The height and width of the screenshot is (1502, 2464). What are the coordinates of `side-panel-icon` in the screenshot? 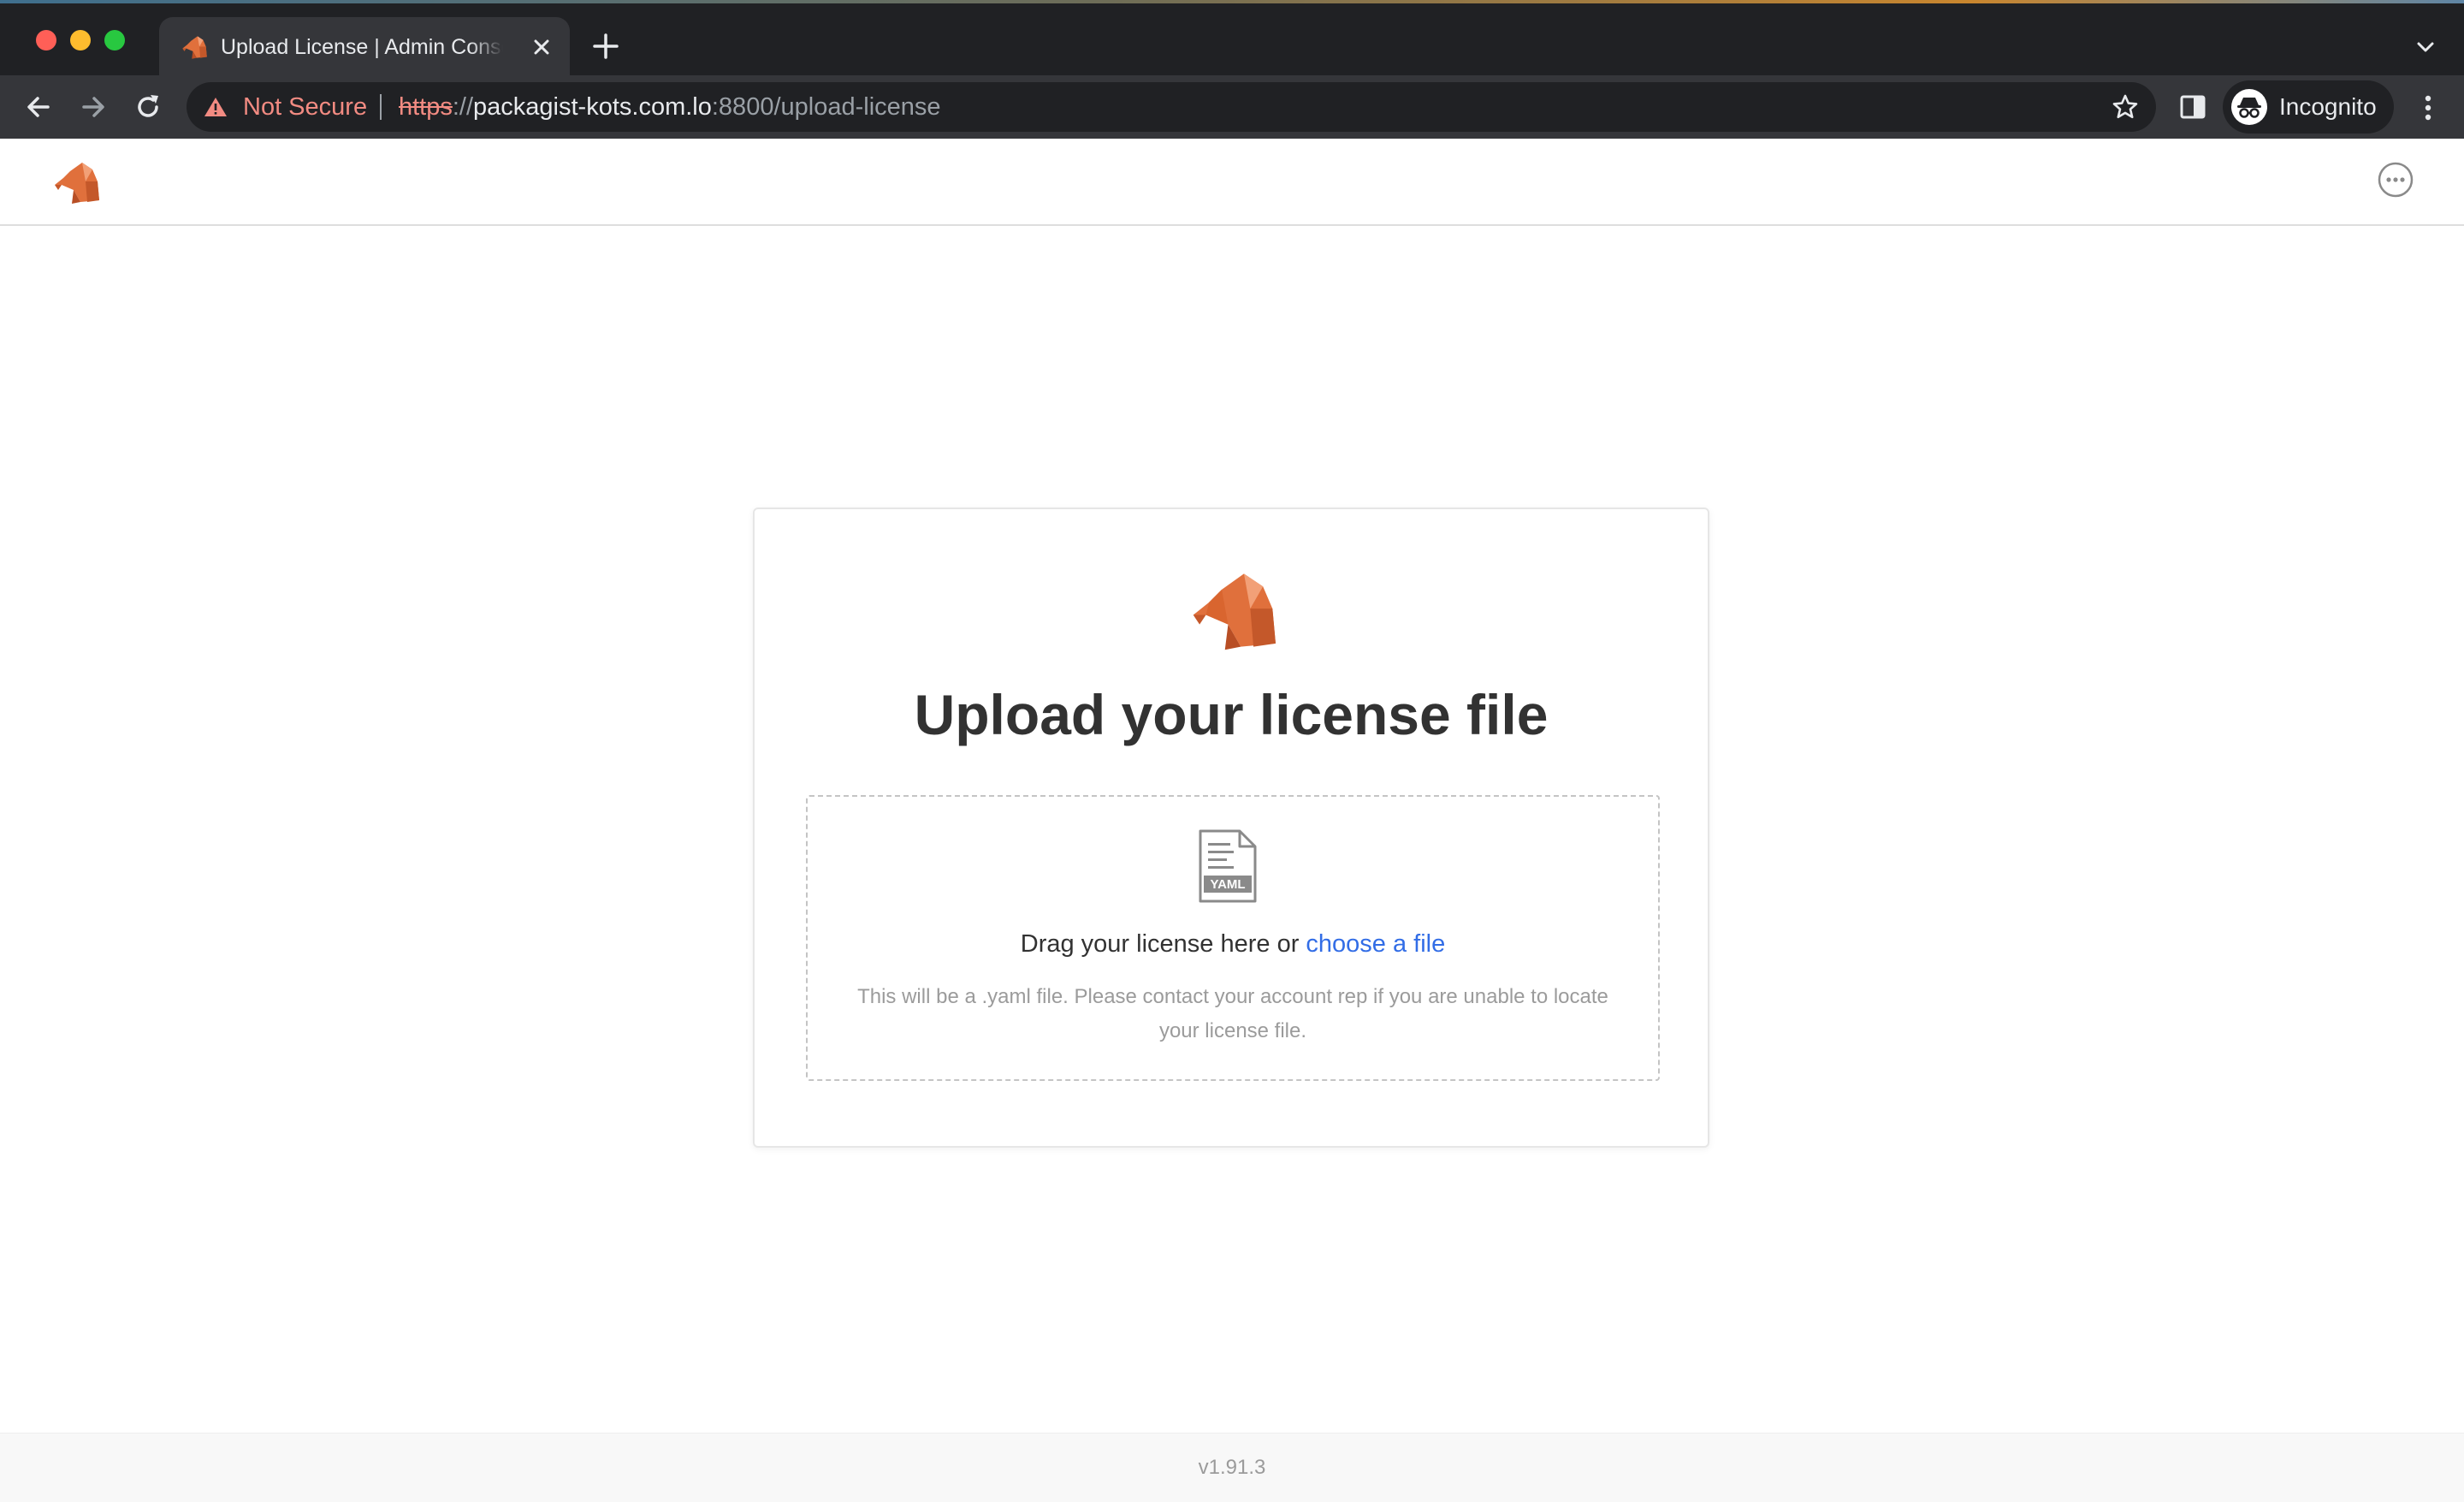 It's located at (2192, 107).